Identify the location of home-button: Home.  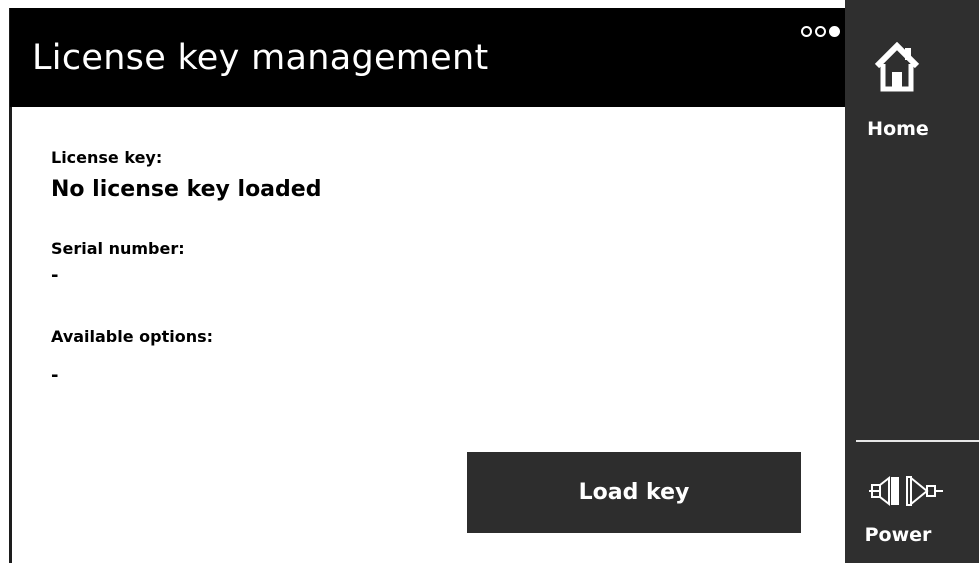
(912, 80).